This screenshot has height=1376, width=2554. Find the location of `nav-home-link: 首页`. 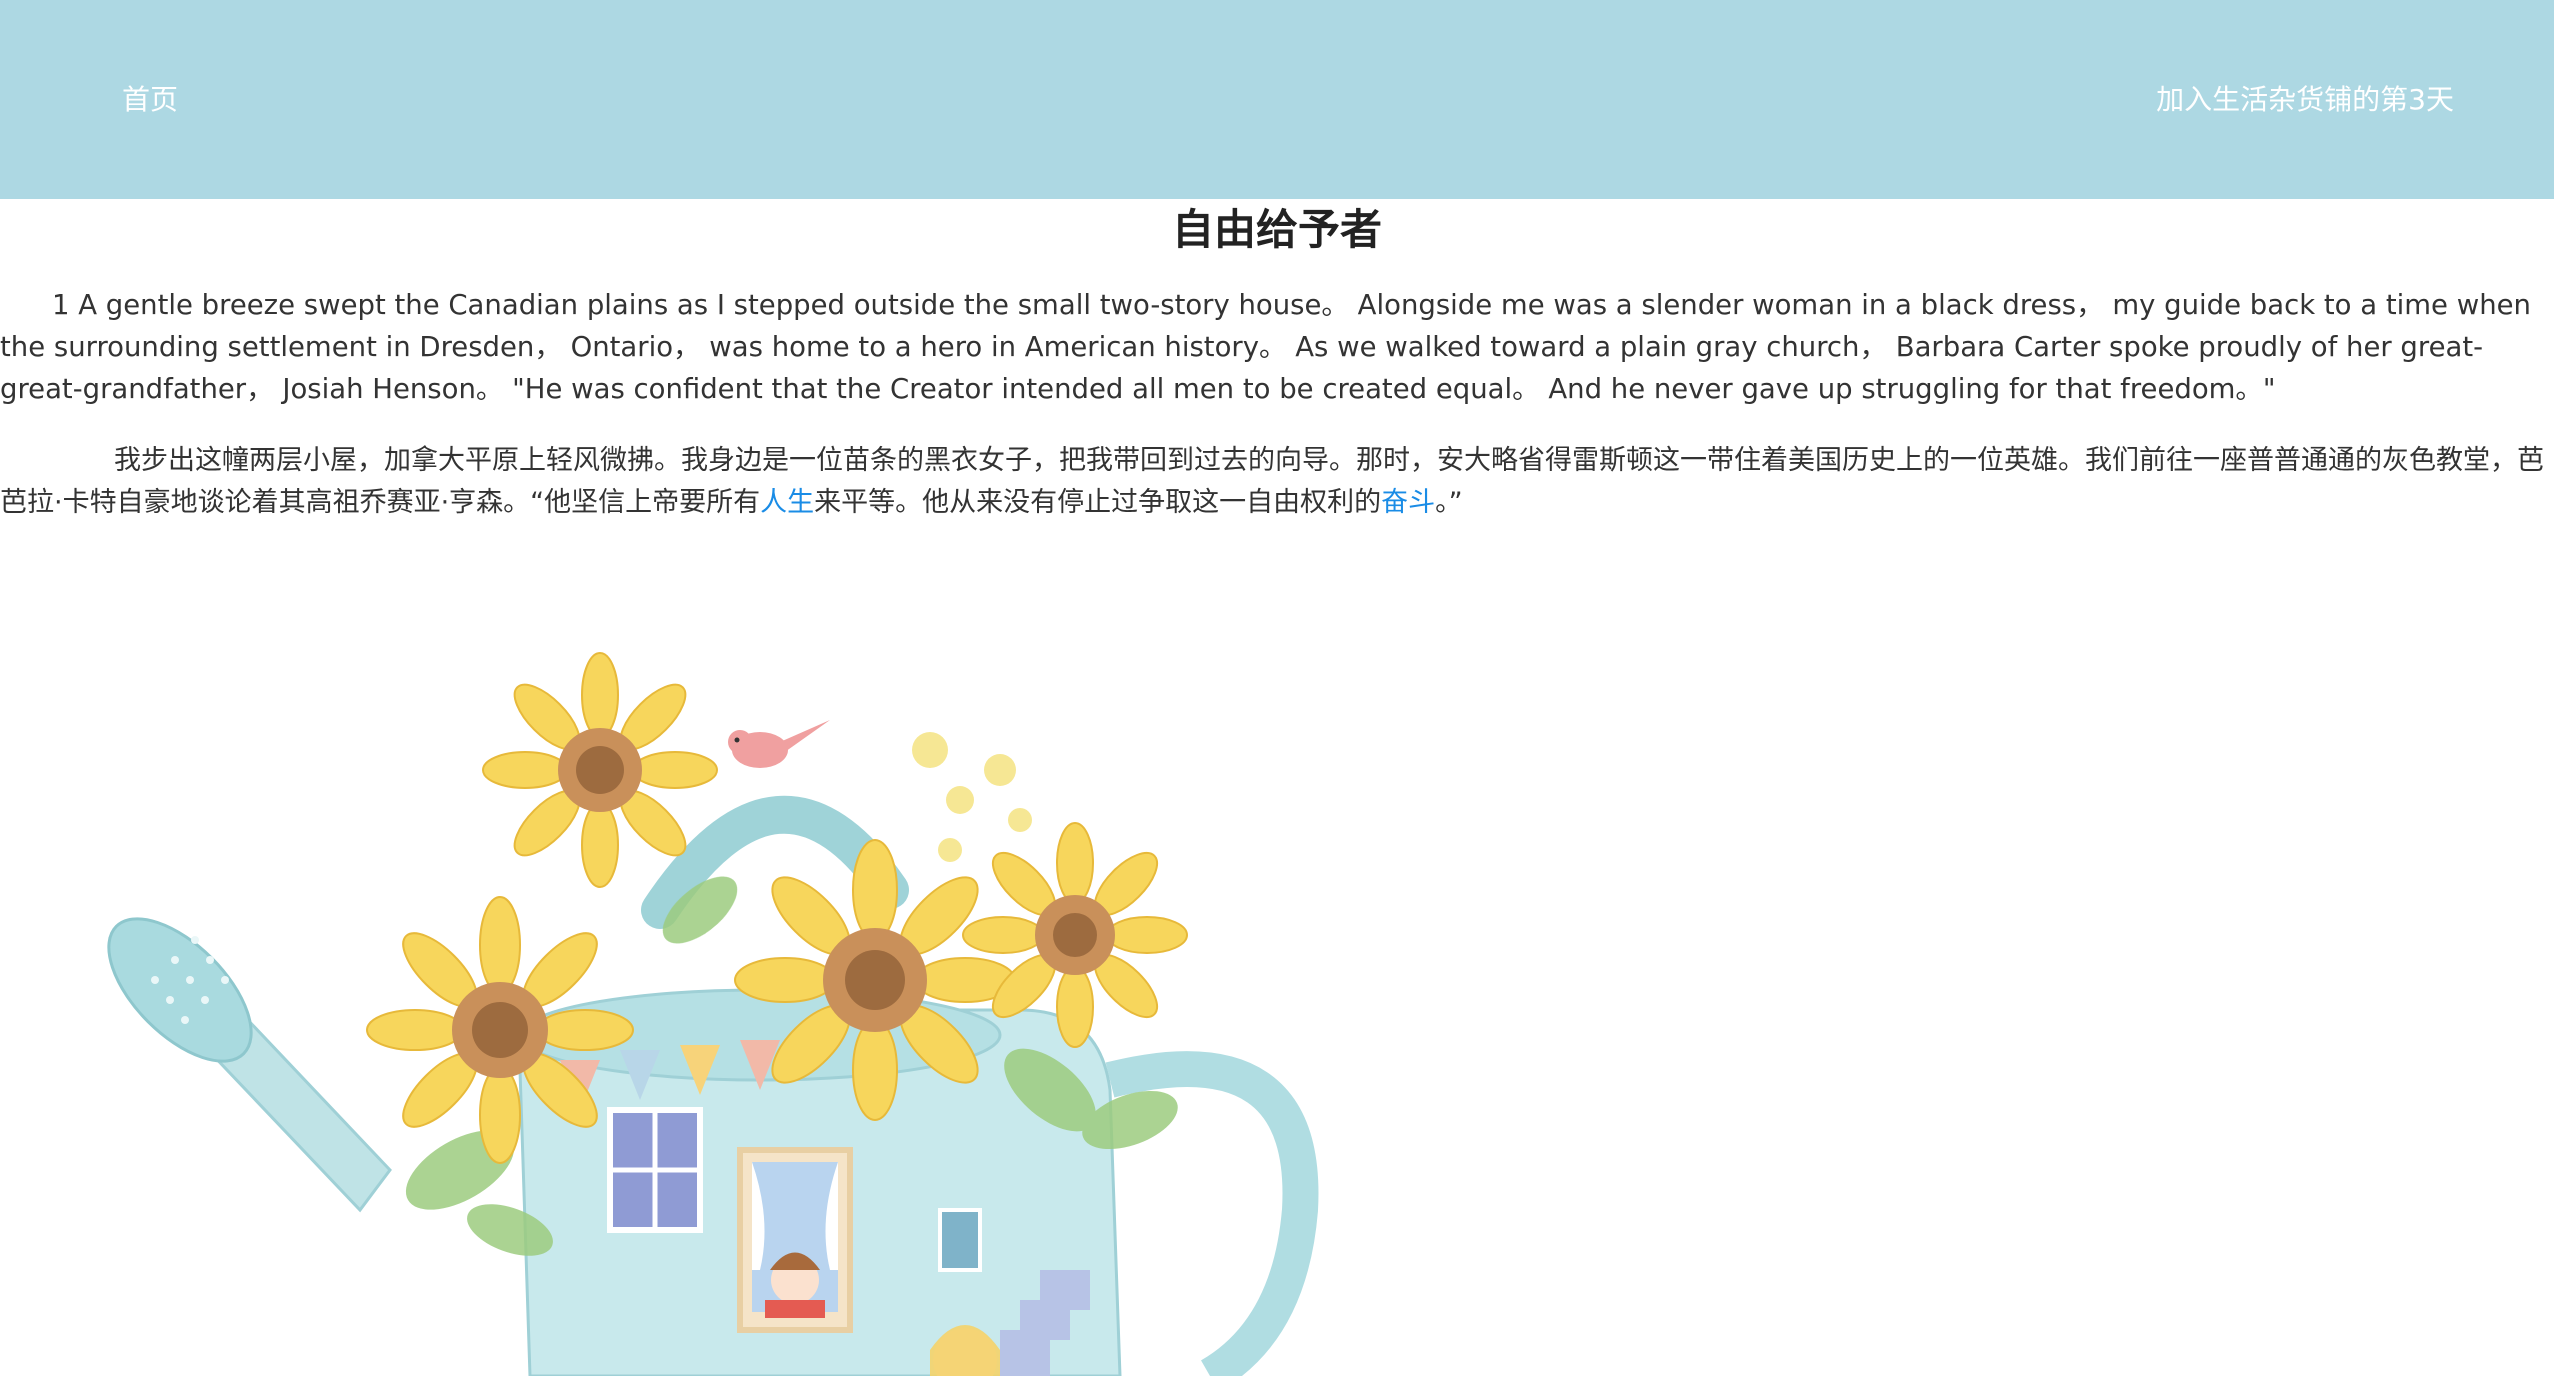

nav-home-link: 首页 is located at coordinates (150, 100).